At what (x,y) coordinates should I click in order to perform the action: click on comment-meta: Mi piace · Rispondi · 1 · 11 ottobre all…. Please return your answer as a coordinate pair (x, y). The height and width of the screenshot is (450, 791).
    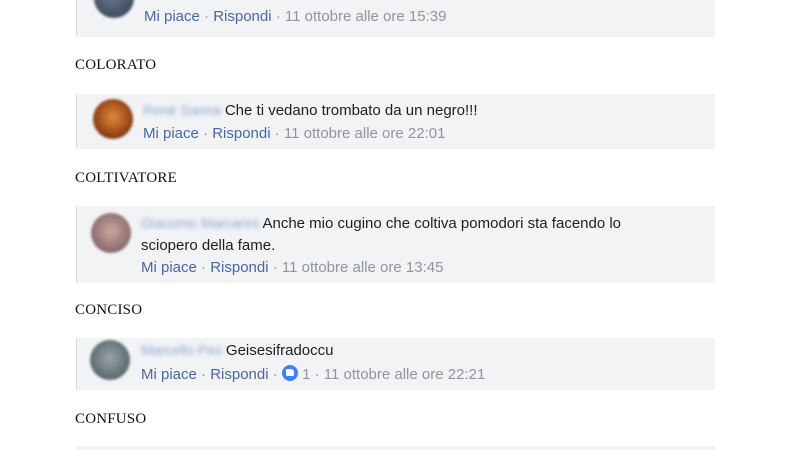
    Looking at the image, I should click on (313, 374).